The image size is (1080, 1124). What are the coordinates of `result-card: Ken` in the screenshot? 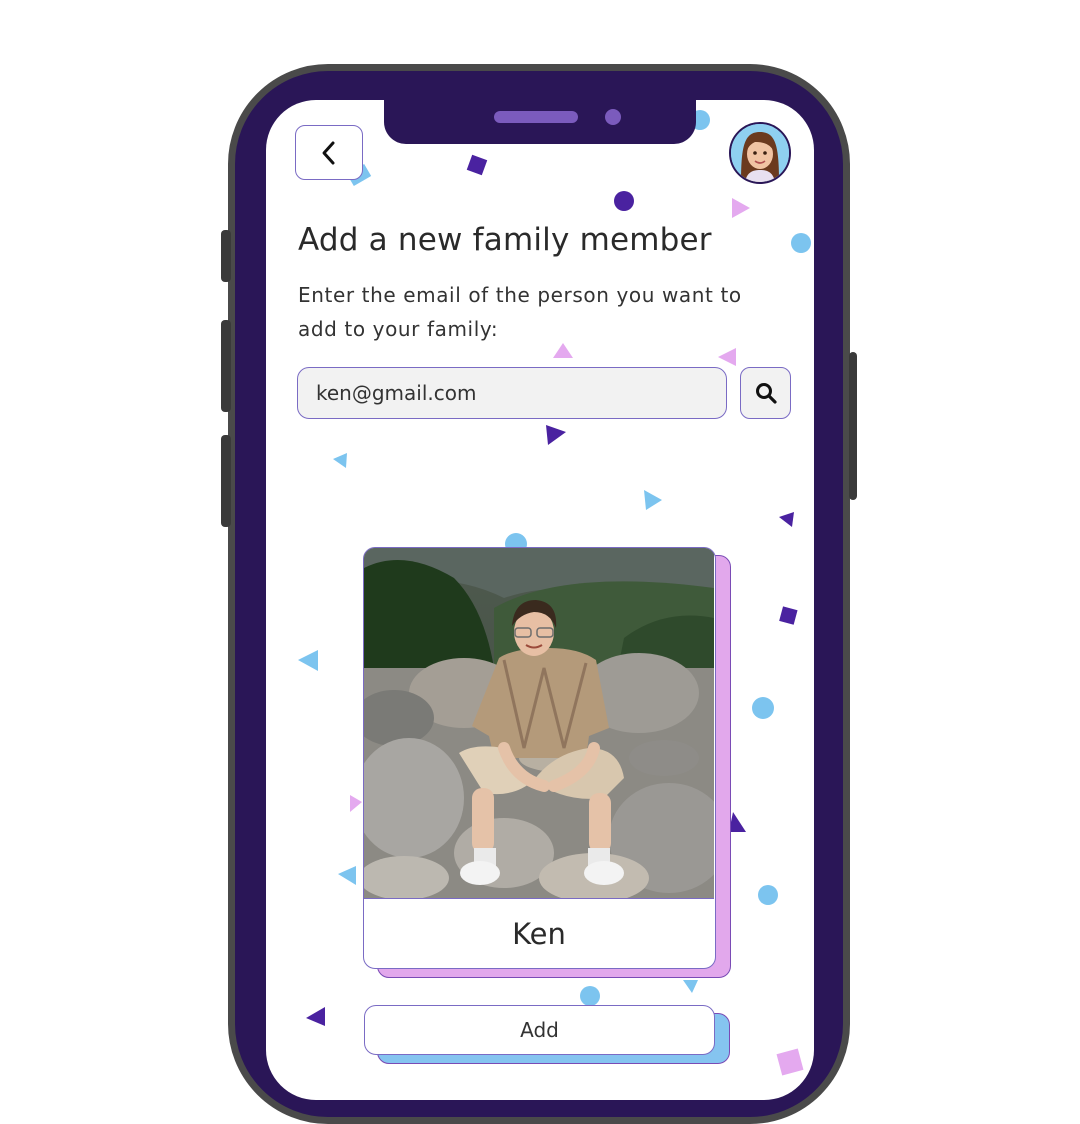 It's located at (539, 758).